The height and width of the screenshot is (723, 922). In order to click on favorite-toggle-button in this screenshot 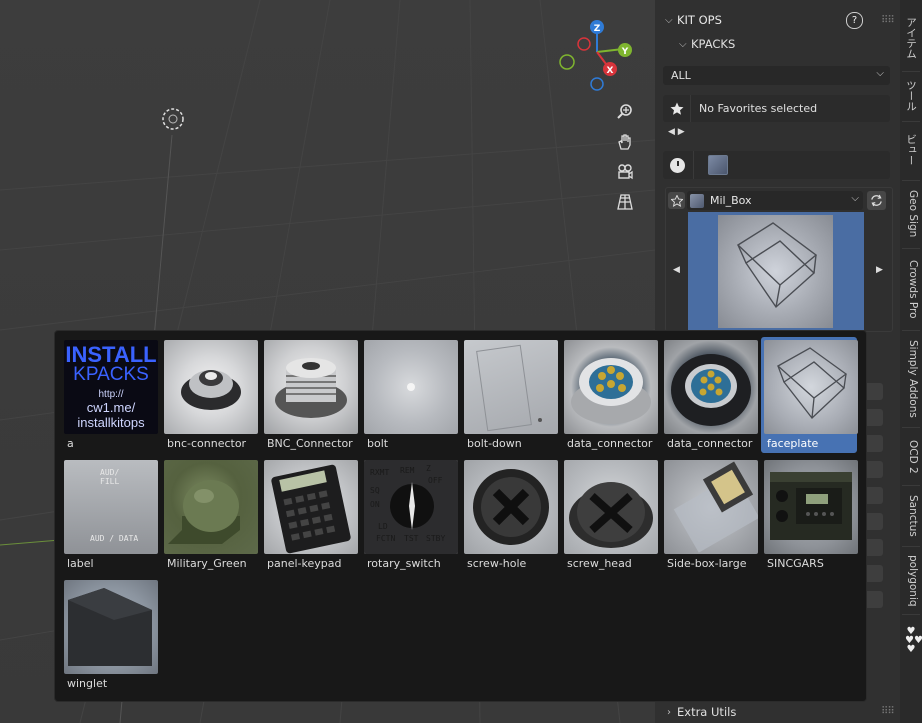, I will do `click(676, 200)`.